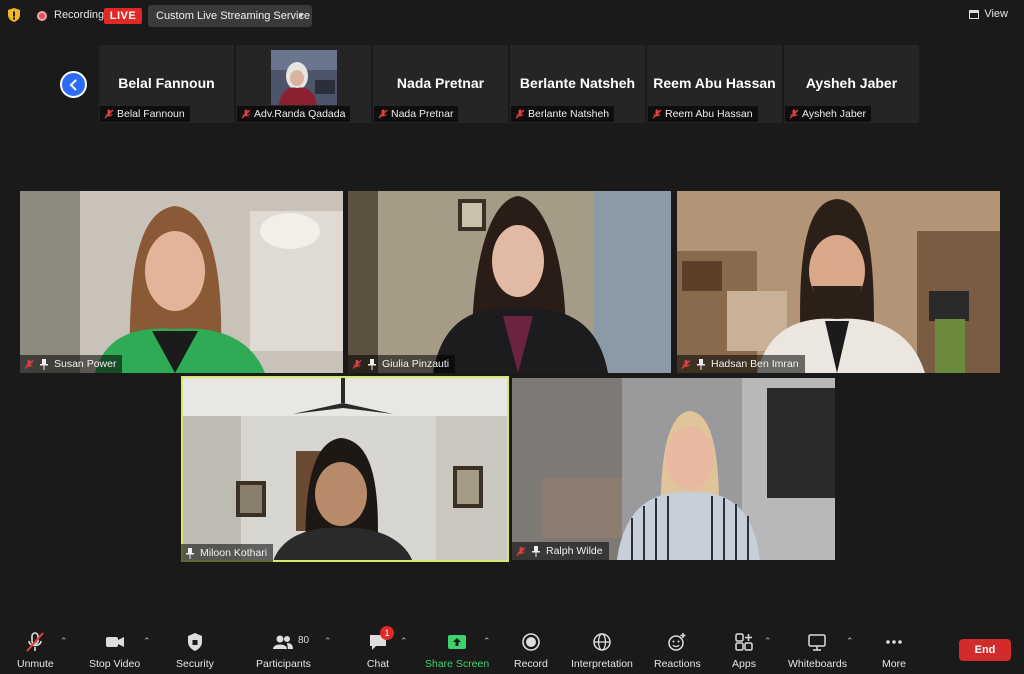 Image resolution: width=1024 pixels, height=674 pixels. What do you see at coordinates (487, 641) in the screenshot?
I see `share-options-chevron-icon: ⌃` at bounding box center [487, 641].